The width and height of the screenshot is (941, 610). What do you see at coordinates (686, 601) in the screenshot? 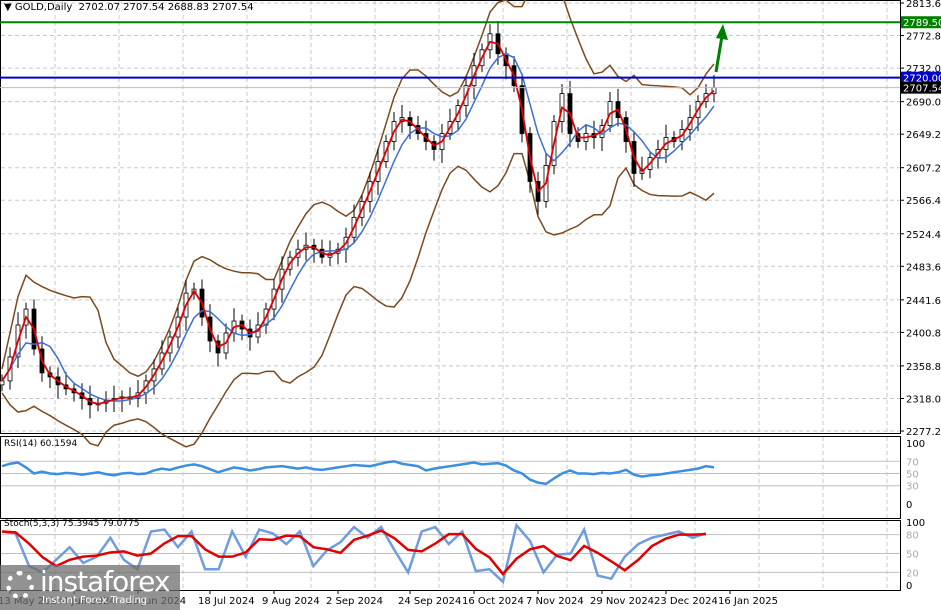
I see `date-label: 23 Dec 2024` at bounding box center [686, 601].